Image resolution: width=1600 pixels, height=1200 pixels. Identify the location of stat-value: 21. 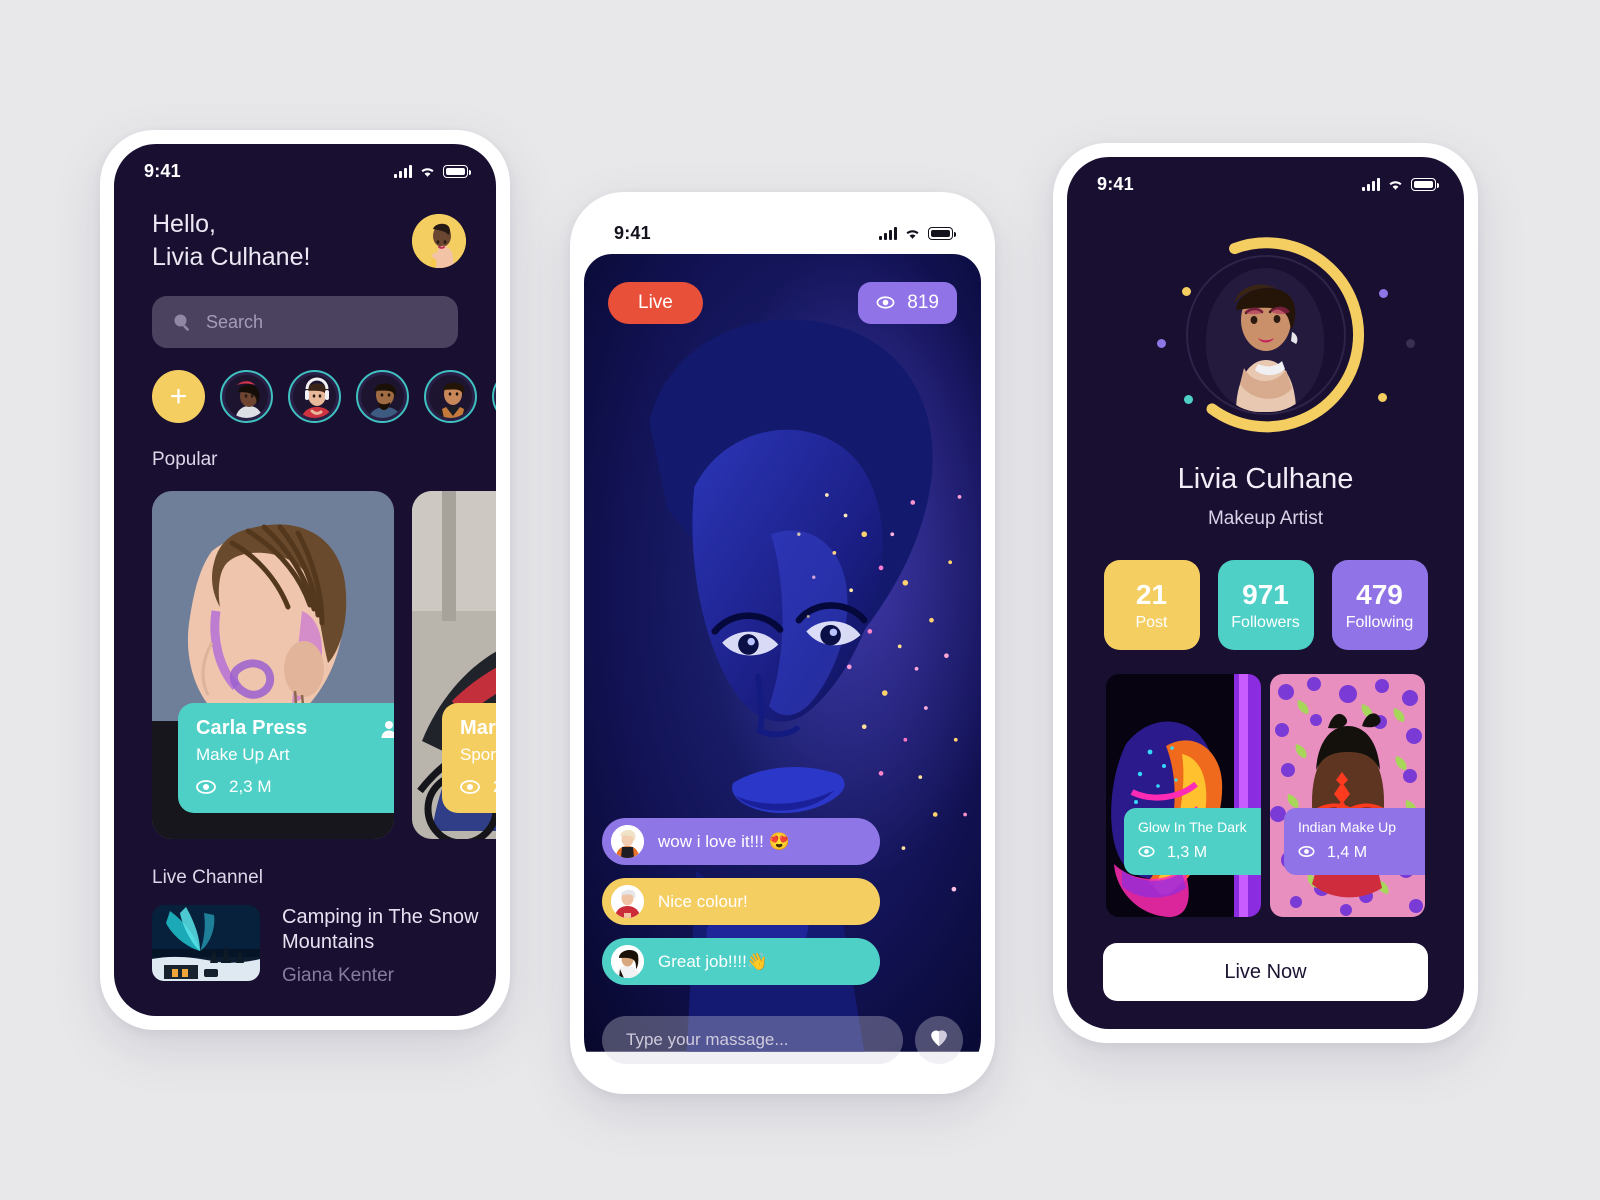
(1151, 594).